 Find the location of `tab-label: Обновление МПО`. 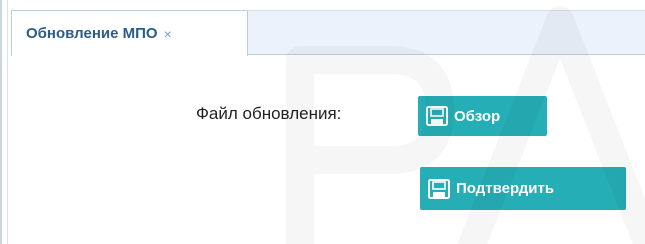

tab-label: Обновление МПО is located at coordinates (92, 33).